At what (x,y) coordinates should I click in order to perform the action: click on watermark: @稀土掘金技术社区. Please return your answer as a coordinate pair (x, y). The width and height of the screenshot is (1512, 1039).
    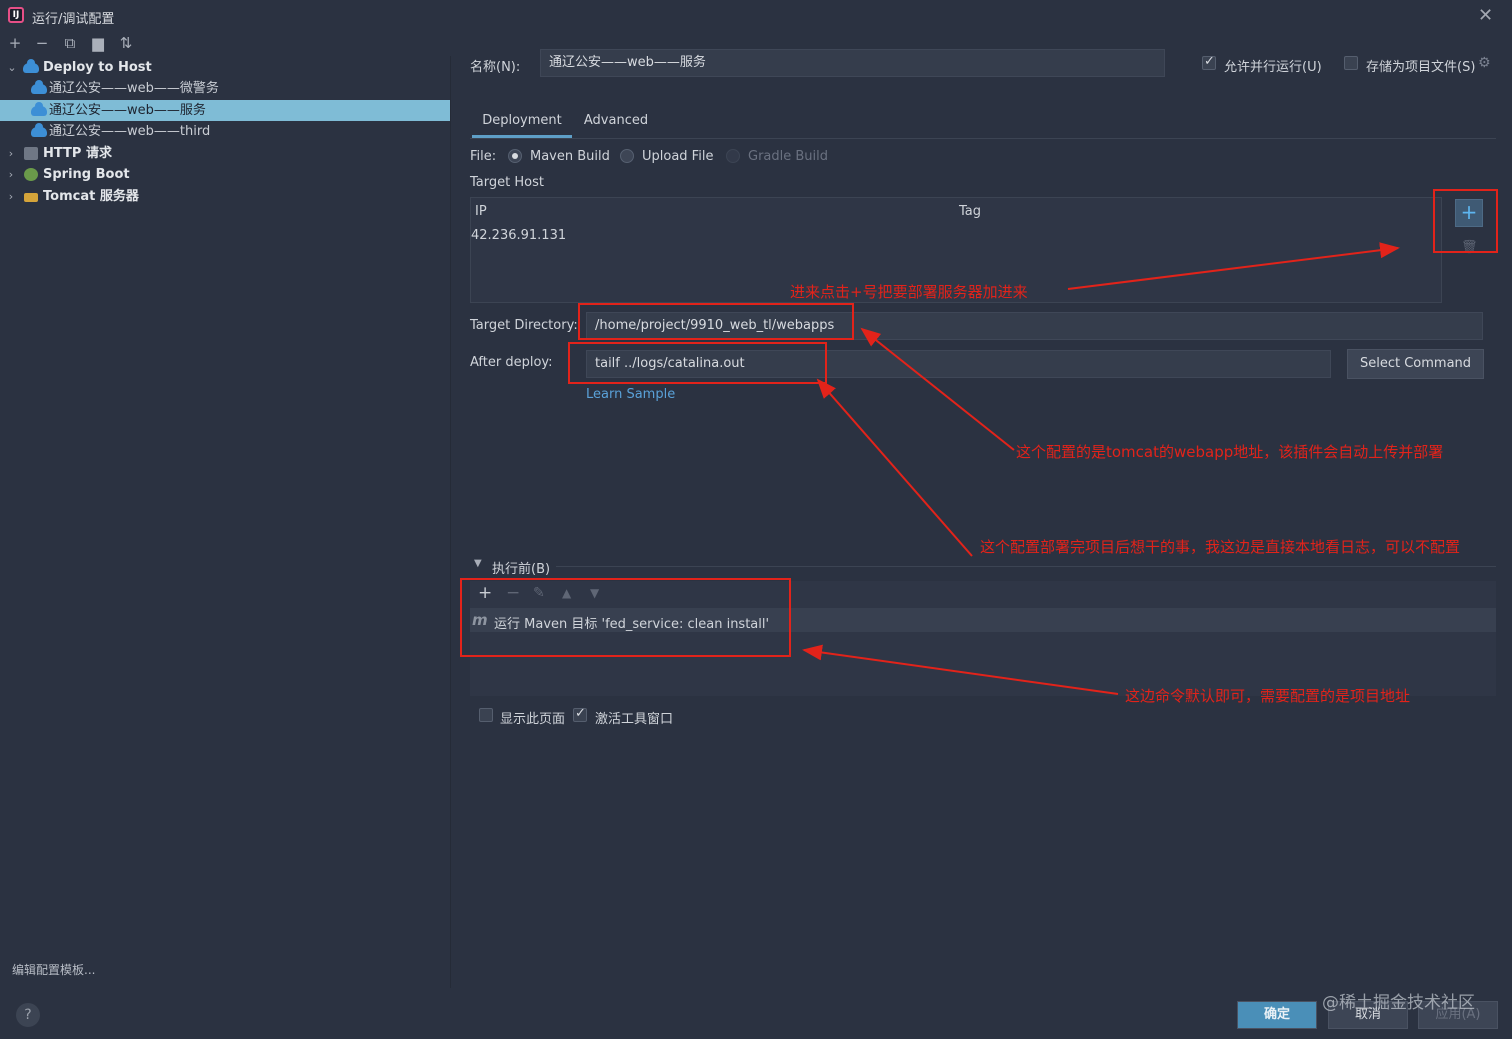
    Looking at the image, I should click on (1398, 1003).